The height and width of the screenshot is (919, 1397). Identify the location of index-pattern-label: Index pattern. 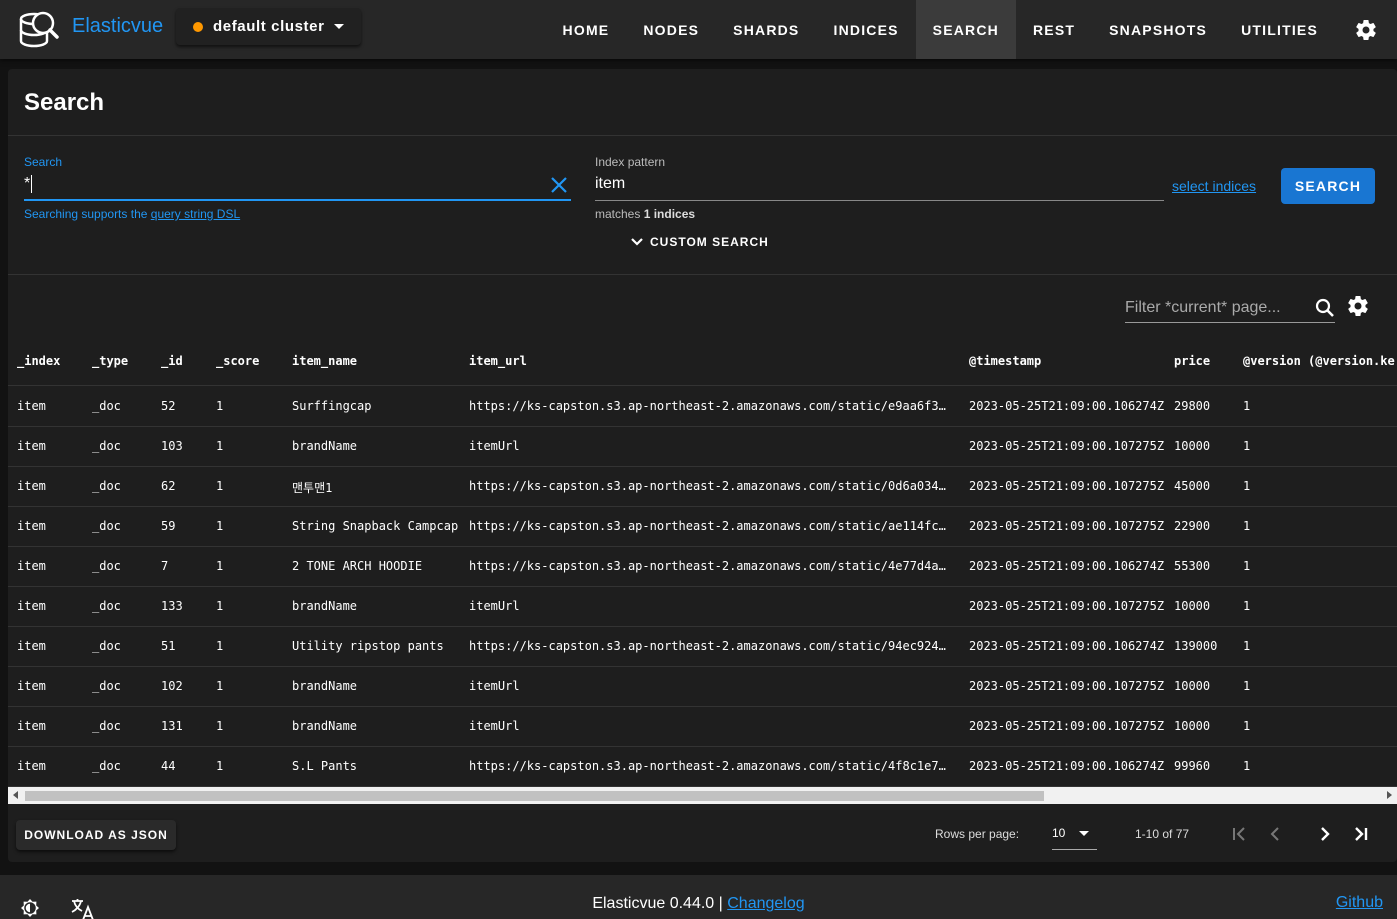
(630, 162).